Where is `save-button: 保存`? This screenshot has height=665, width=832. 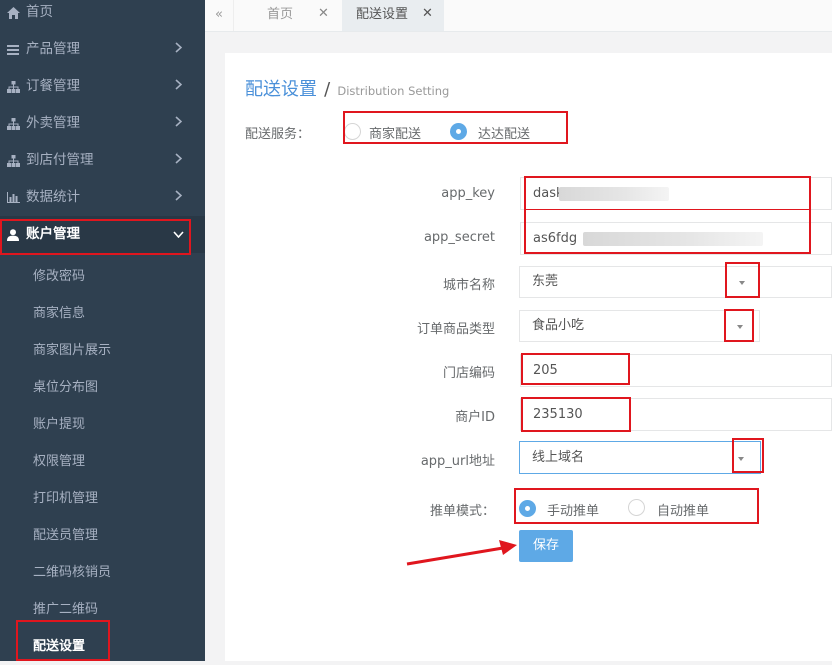 save-button: 保存 is located at coordinates (546, 546).